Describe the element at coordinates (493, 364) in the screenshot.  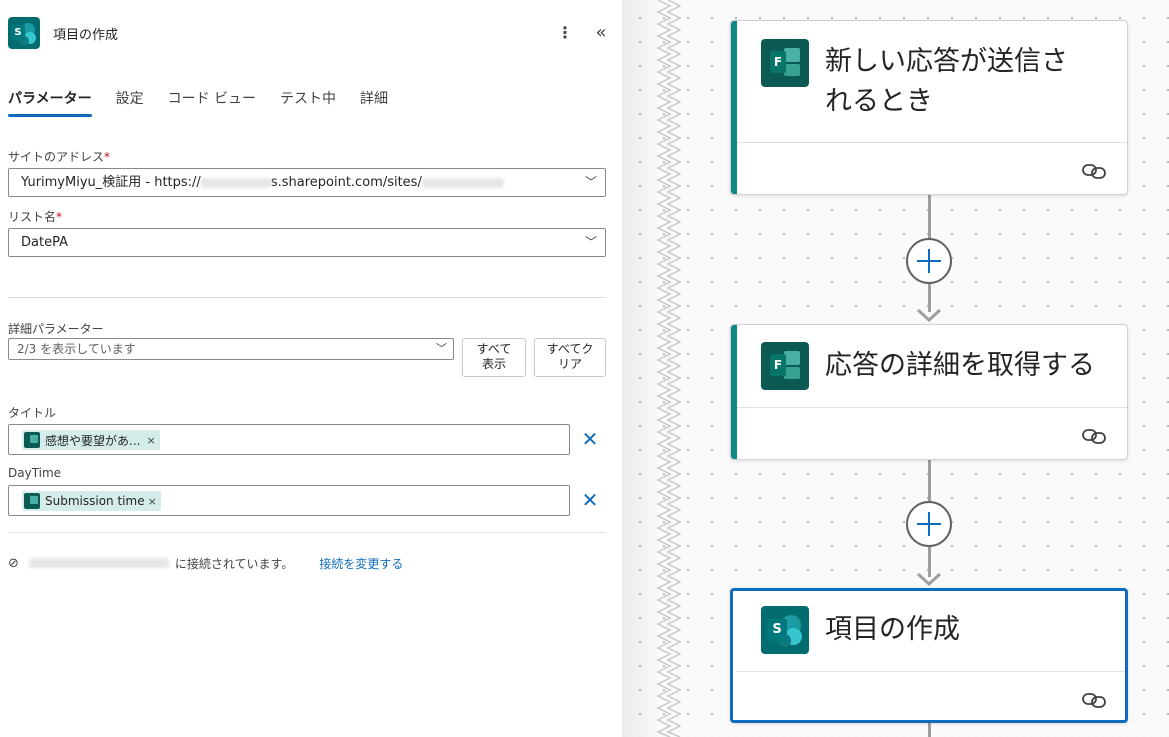
I see `show-all-label-line2: 表示` at that location.